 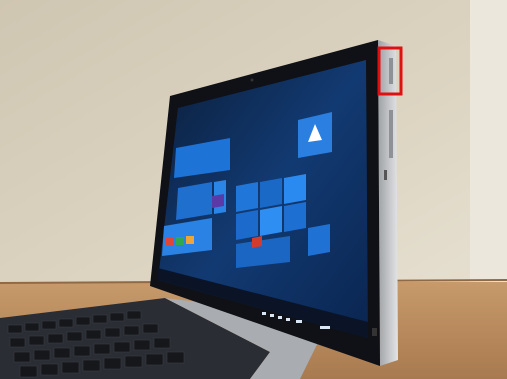 I want to click on front-camera, so click(x=252, y=80).